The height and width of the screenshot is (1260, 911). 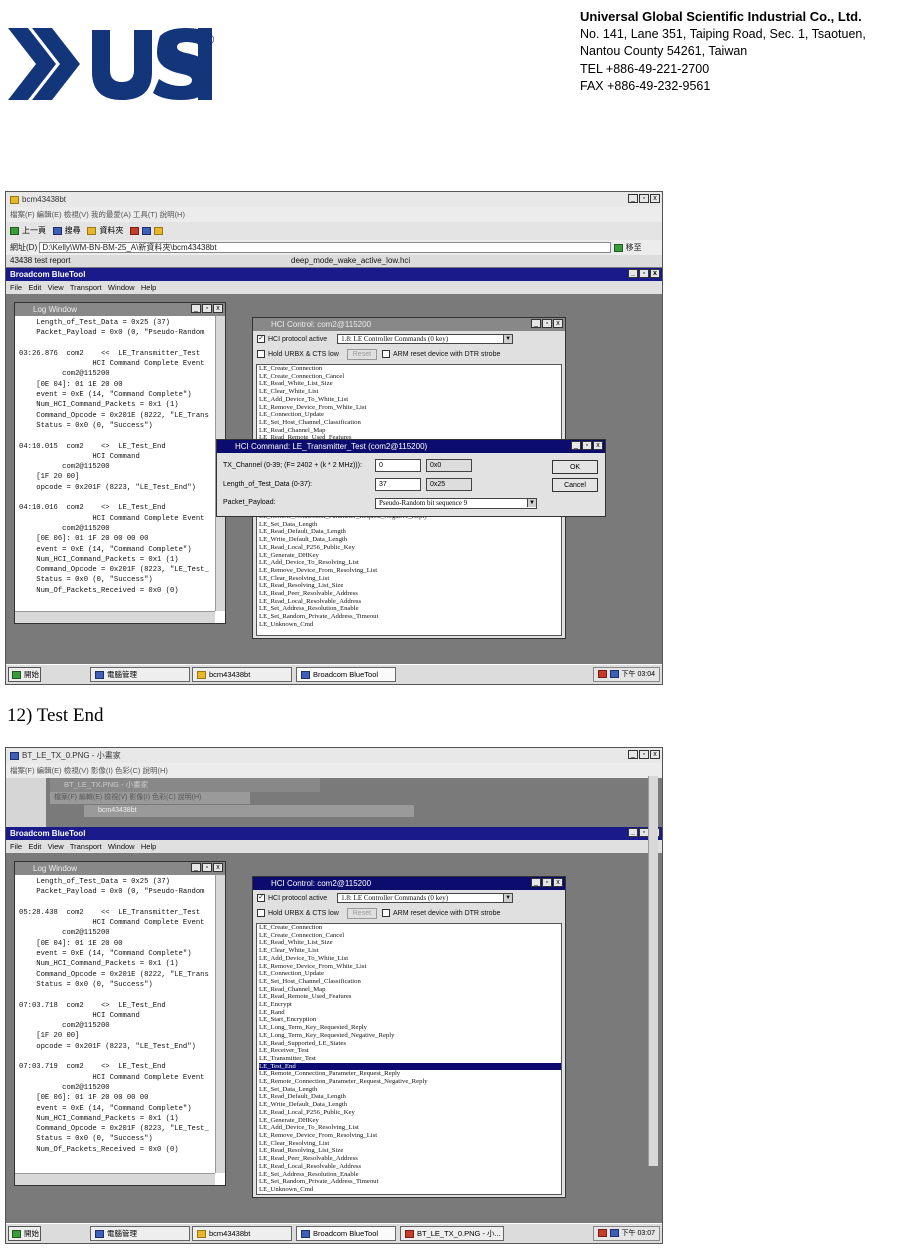 What do you see at coordinates (618, 247) in the screenshot?
I see `go-icon` at bounding box center [618, 247].